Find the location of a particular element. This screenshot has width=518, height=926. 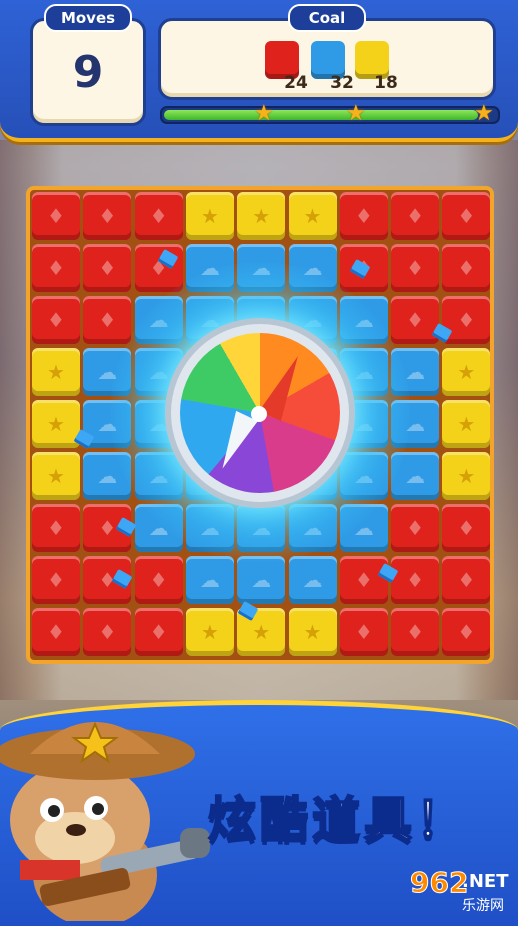

moves-label: Moves is located at coordinates (88, 18).